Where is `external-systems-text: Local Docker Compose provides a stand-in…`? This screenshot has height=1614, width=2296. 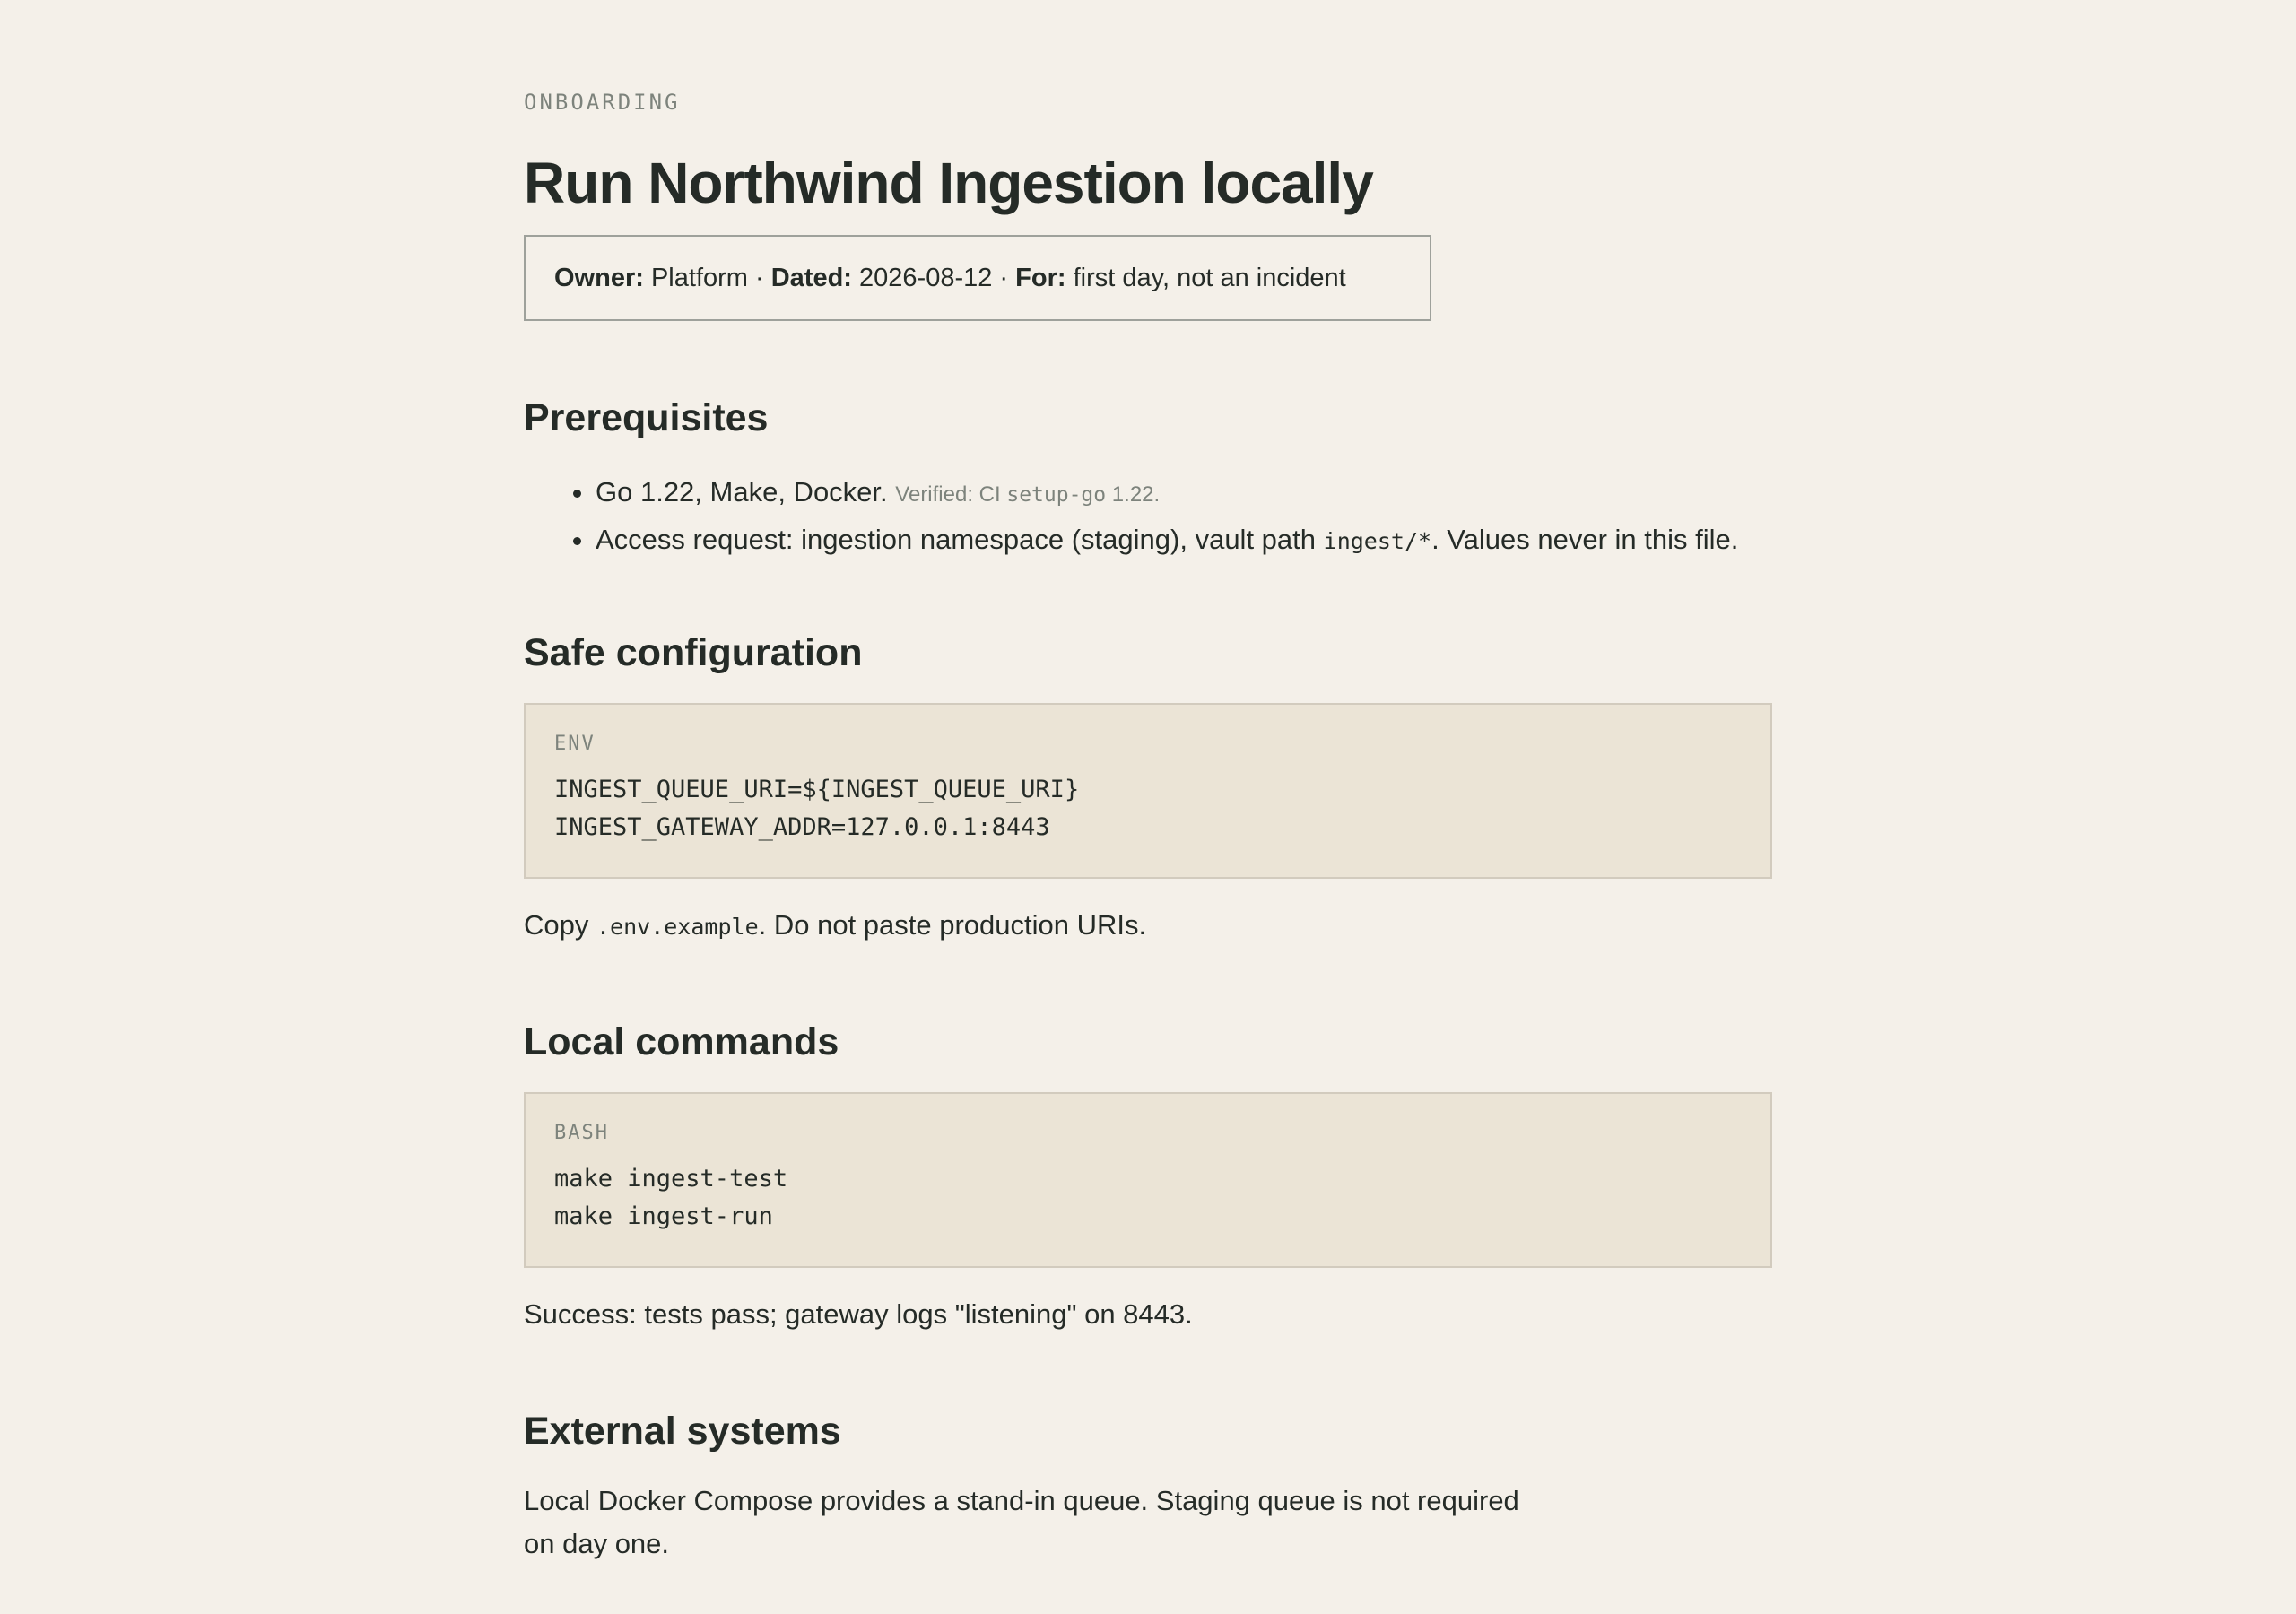 external-systems-text: Local Docker Compose provides a stand-in… is located at coordinates (1021, 1523).